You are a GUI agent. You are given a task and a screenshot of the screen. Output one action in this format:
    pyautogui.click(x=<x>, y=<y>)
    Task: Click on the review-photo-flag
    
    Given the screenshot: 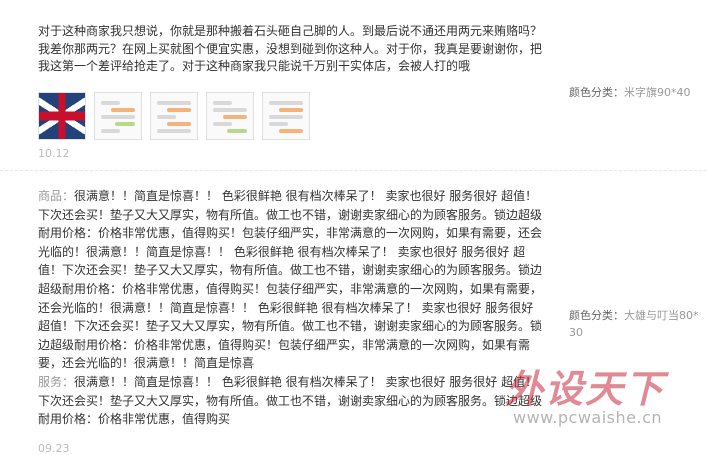 What is the action you would take?
    pyautogui.click(x=62, y=116)
    